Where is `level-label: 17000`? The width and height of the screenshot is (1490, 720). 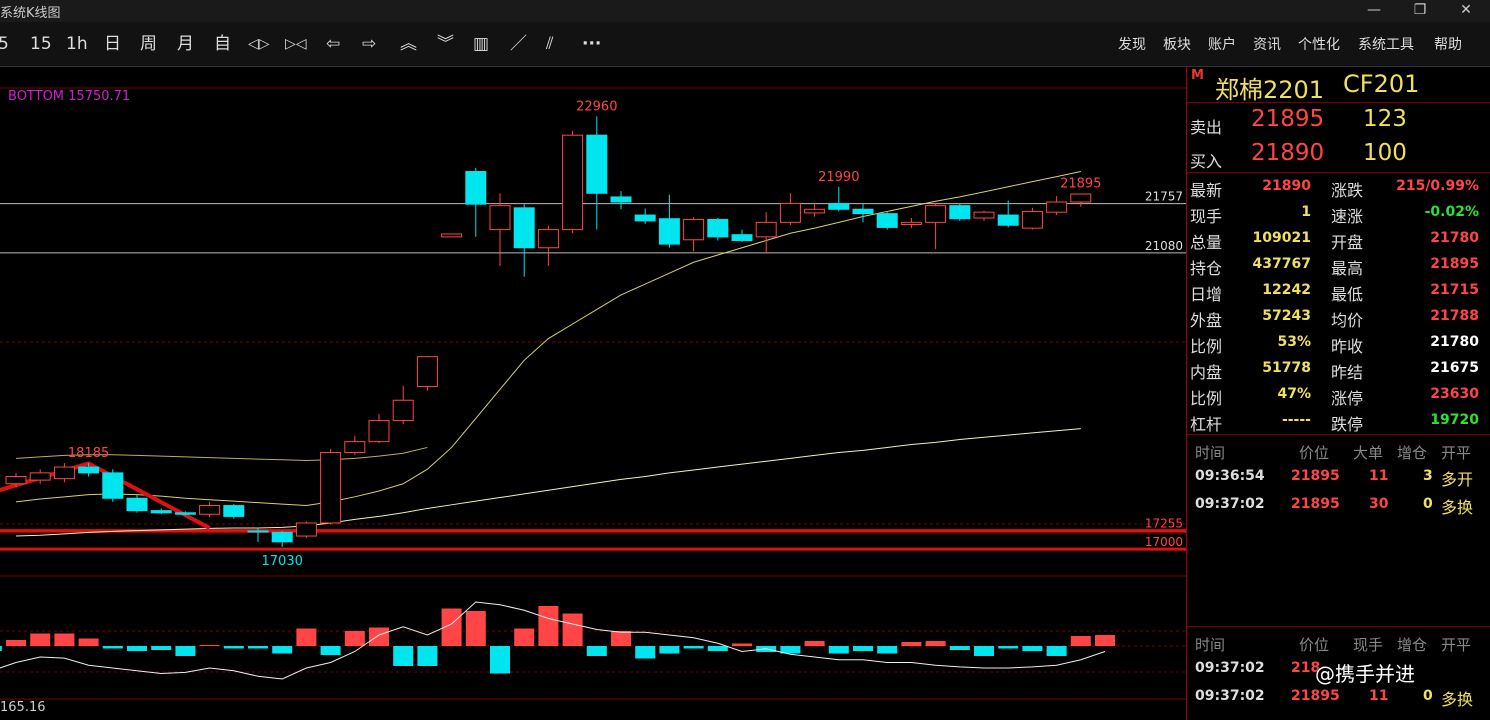 level-label: 17000 is located at coordinates (1164, 542).